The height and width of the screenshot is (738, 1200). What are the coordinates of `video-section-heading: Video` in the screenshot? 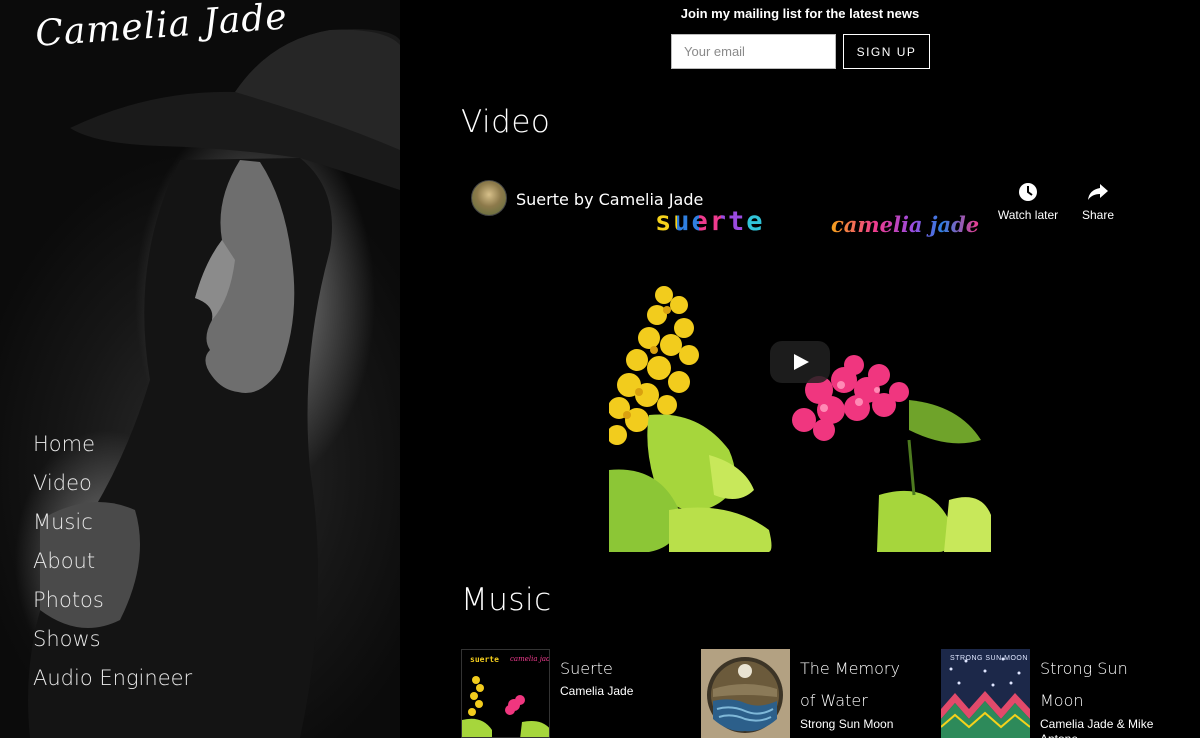 It's located at (506, 122).